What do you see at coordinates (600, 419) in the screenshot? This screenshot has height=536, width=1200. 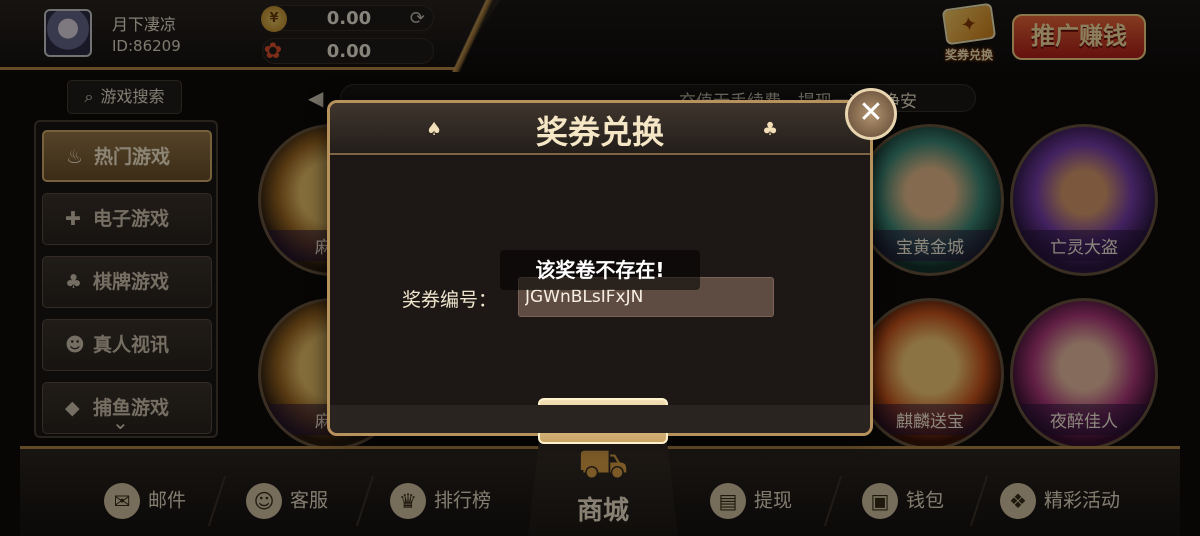 I see `dialog-footer` at bounding box center [600, 419].